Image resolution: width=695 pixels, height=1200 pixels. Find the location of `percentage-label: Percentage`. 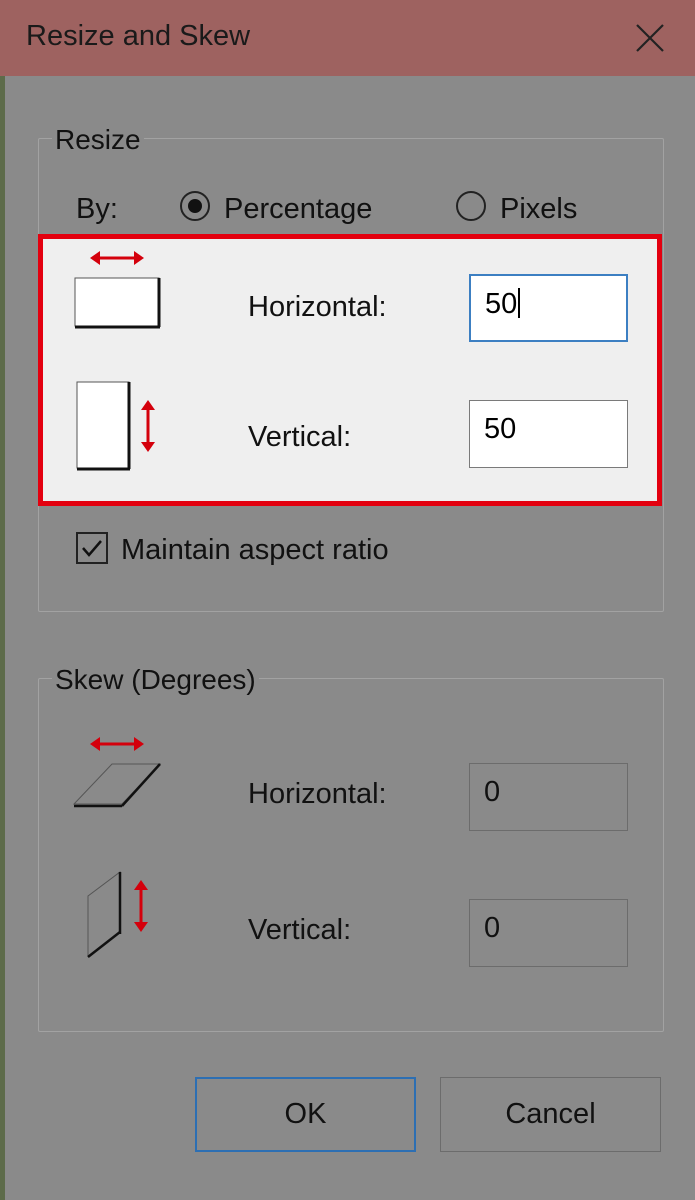

percentage-label: Percentage is located at coordinates (298, 209).